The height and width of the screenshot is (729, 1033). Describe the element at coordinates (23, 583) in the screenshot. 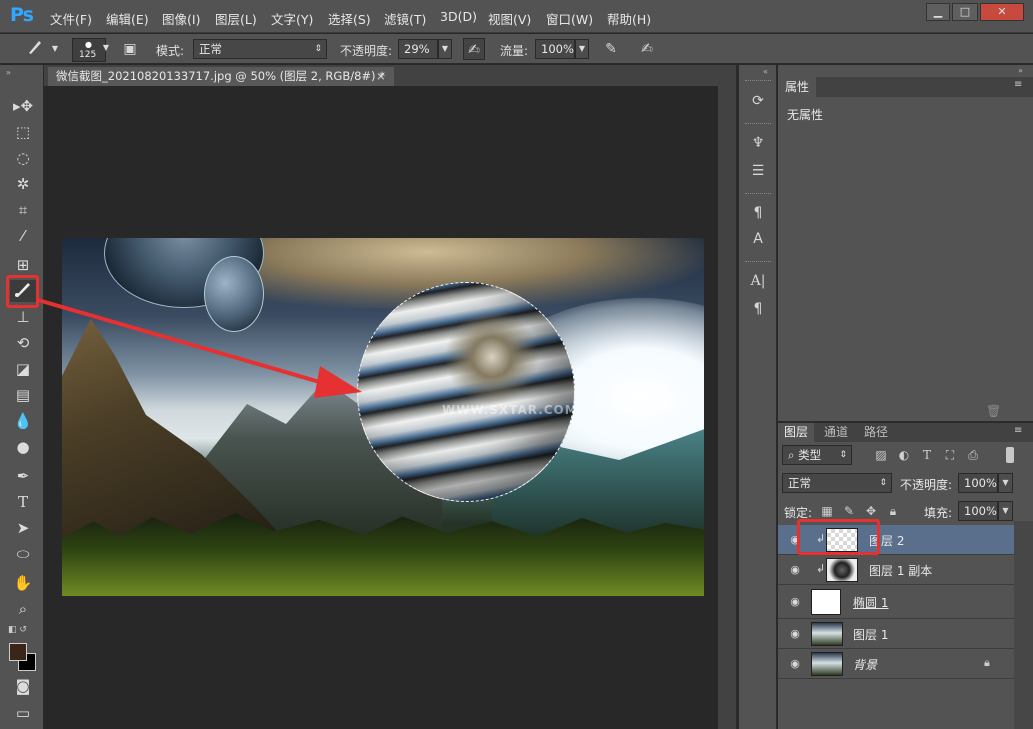

I see `hand-icon: ✋` at that location.